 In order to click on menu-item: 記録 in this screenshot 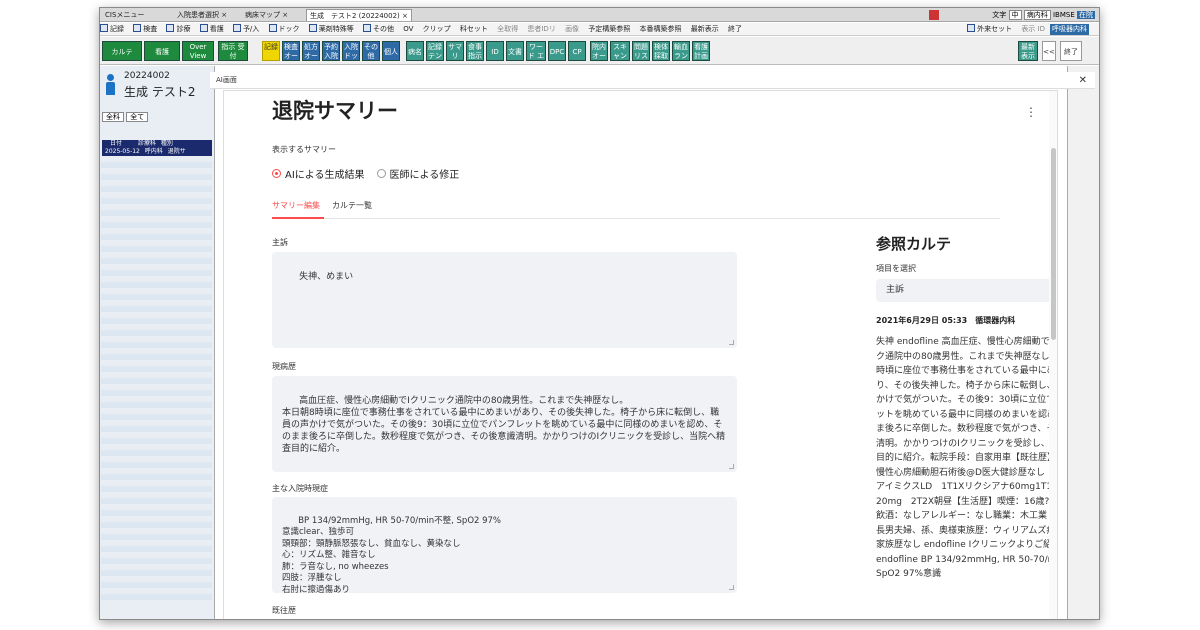, I will do `click(112, 28)`.